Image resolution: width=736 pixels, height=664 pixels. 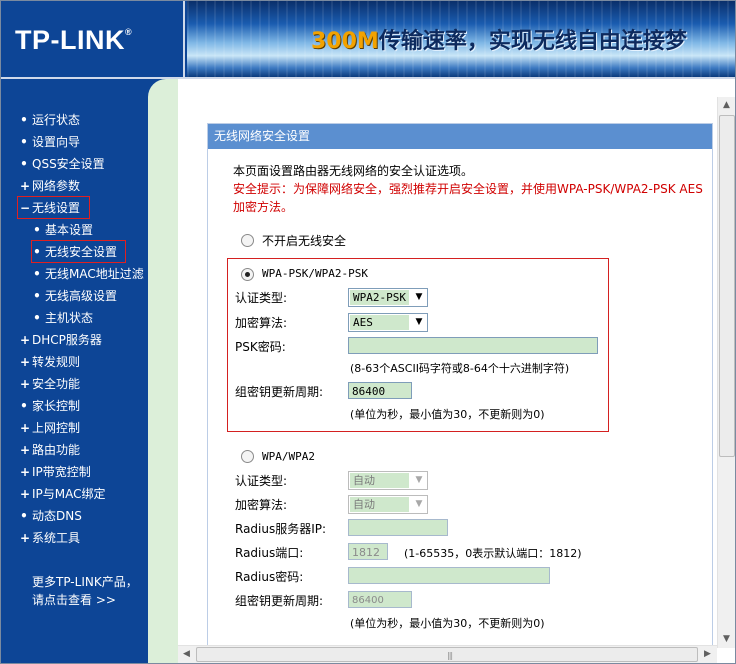 What do you see at coordinates (74, 406) in the screenshot?
I see `sidebar-item-parental-control: • 家长控制` at bounding box center [74, 406].